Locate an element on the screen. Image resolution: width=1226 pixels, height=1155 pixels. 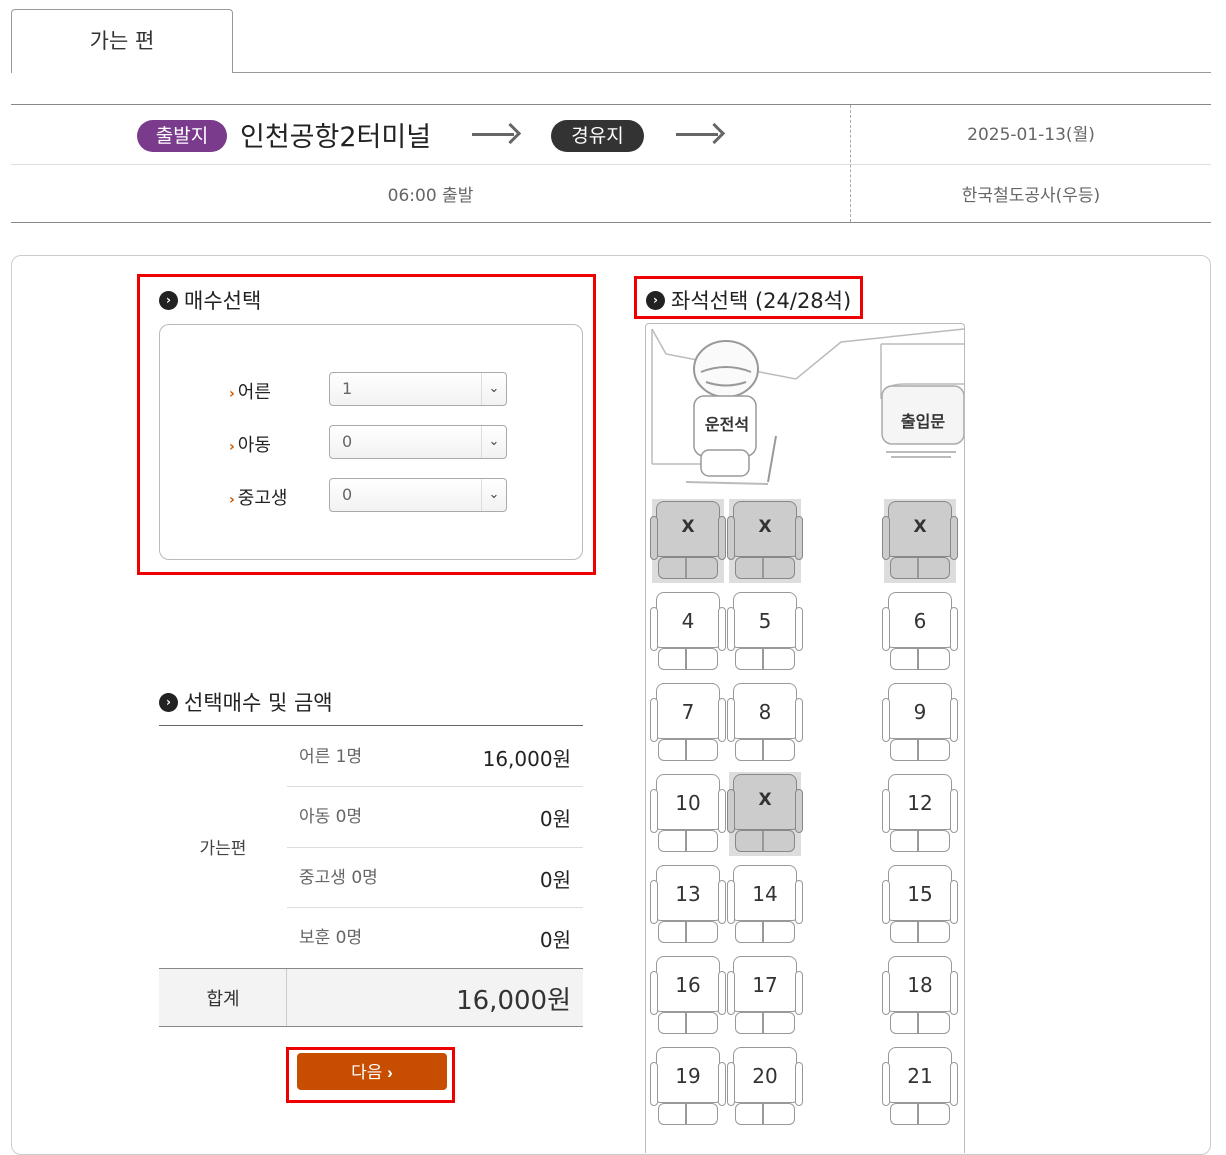
select-value: 1 is located at coordinates (347, 388).